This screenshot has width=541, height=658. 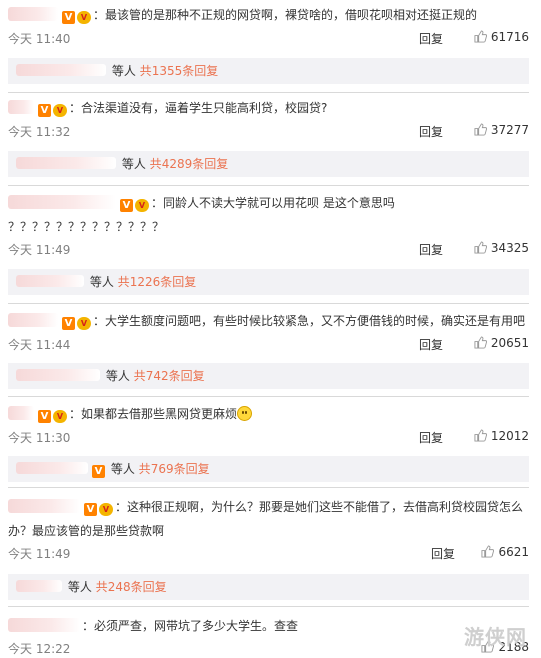 I want to click on like-button: 34325, so click(x=501, y=248).